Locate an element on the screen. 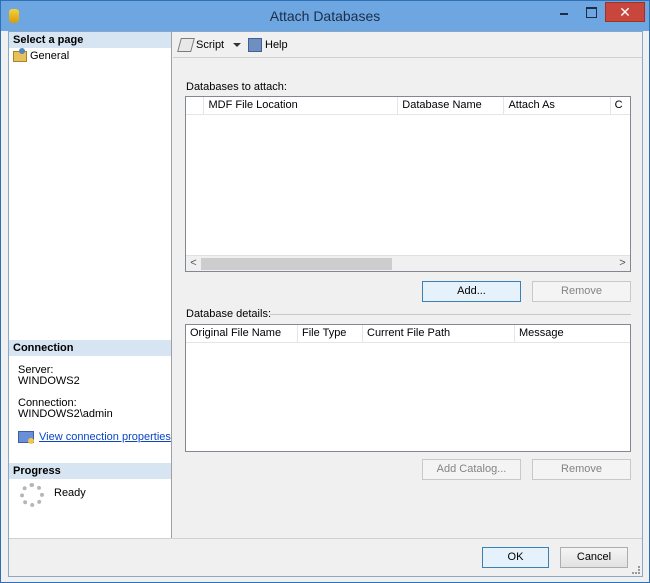 The image size is (650, 583). remove-database-button: Remove is located at coordinates (581, 291).